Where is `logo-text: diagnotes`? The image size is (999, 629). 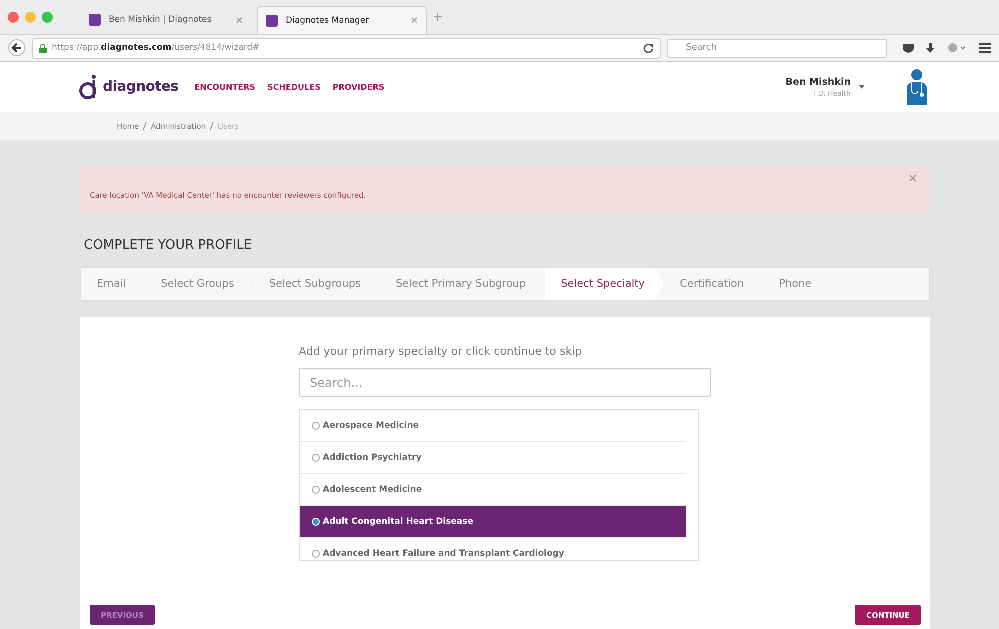
logo-text: diagnotes is located at coordinates (141, 87).